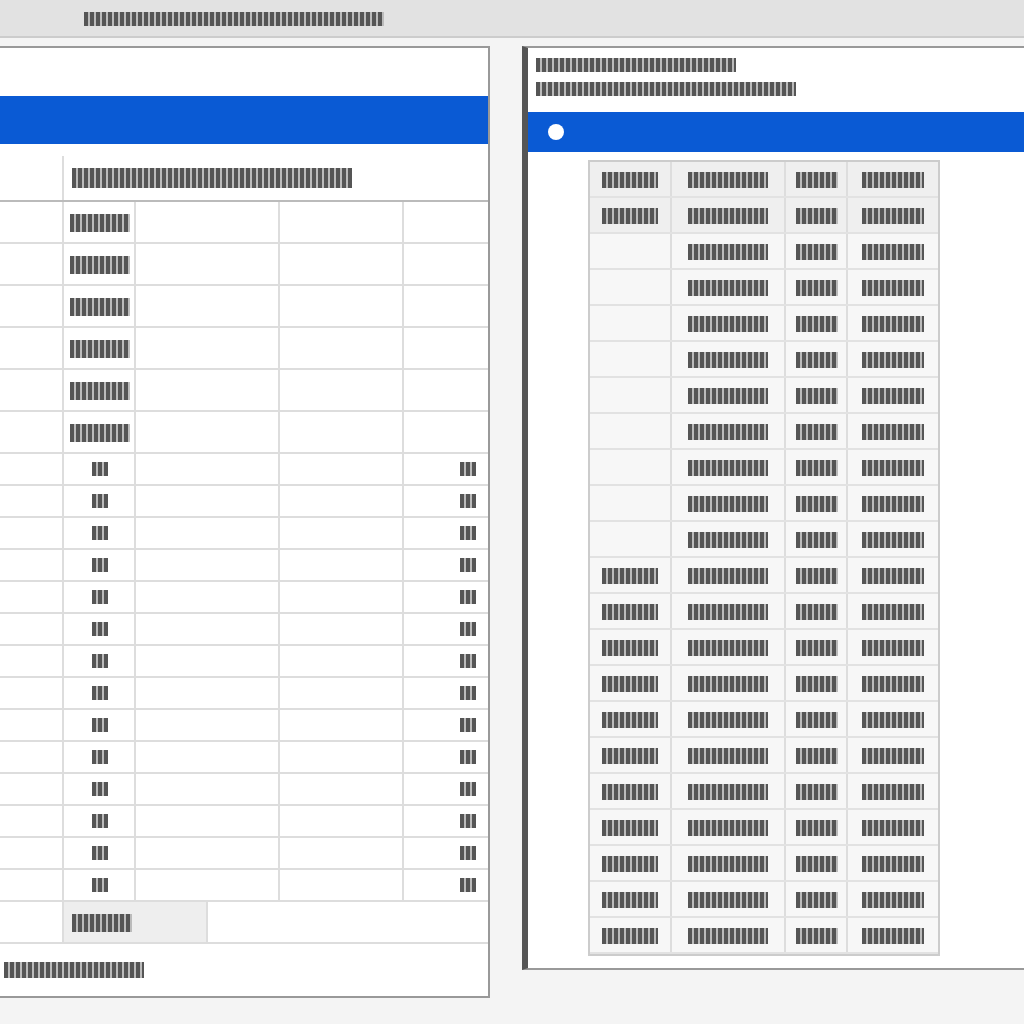 This screenshot has height=1024, width=1024. I want to click on circle-icon, so click(556, 131).